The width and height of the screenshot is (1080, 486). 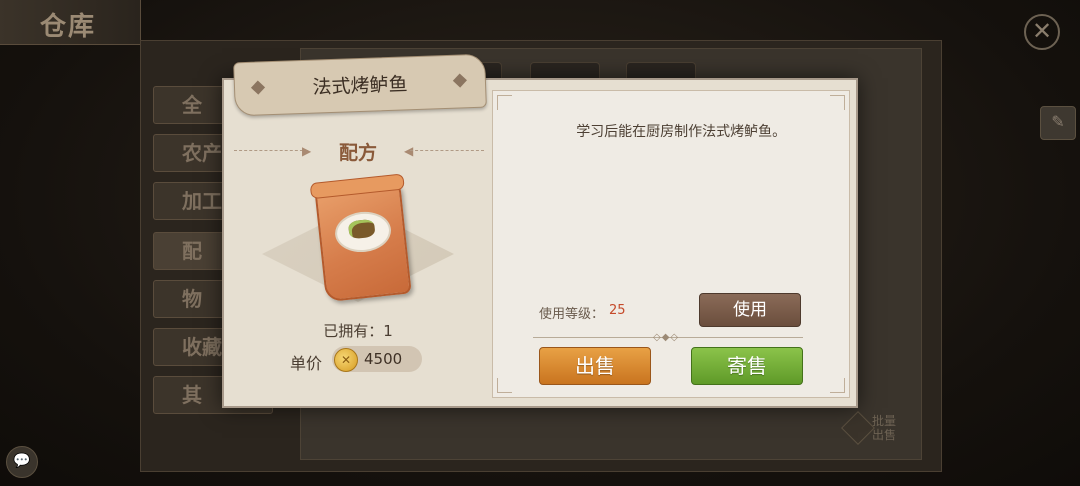 I want to click on owned-count: 已拥有：1, so click(x=358, y=330).